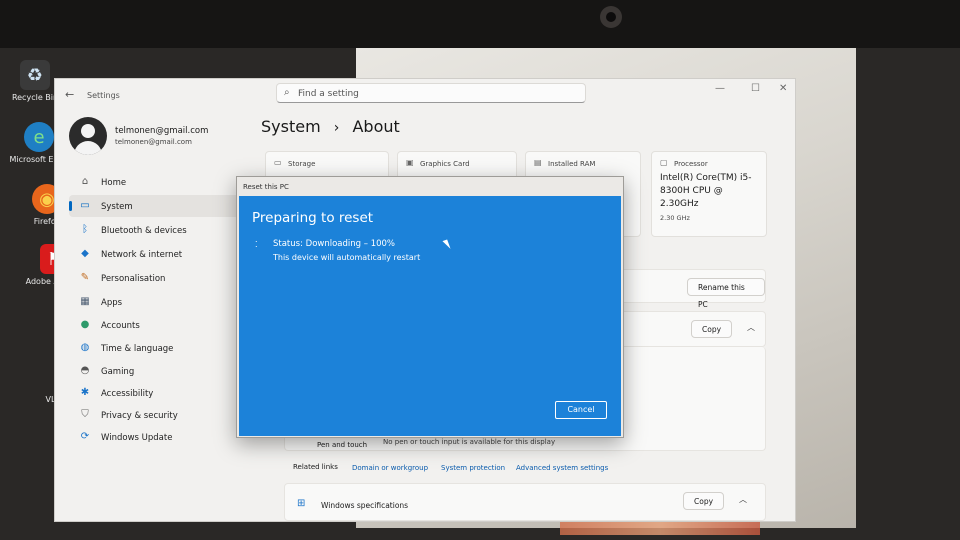 The height and width of the screenshot is (540, 960). What do you see at coordinates (156, 206) in the screenshot?
I see `sidebar-item-system: ▭ System` at bounding box center [156, 206].